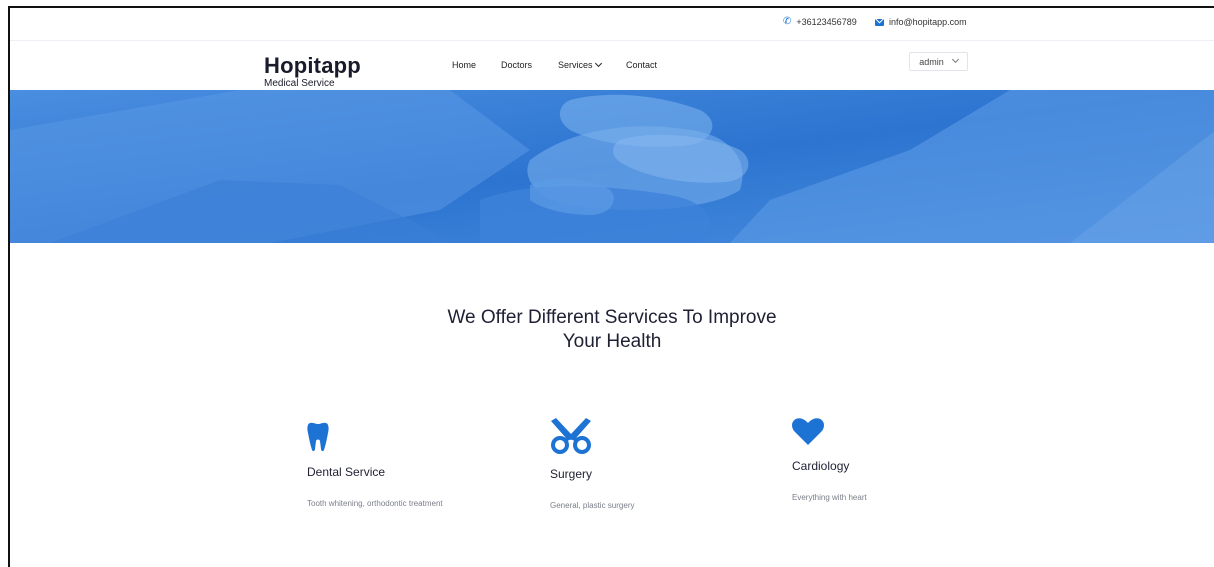 Image resolution: width=1214 pixels, height=567 pixels. I want to click on service-card-cardiology: Cardiology Everything with heart, so click(829, 460).